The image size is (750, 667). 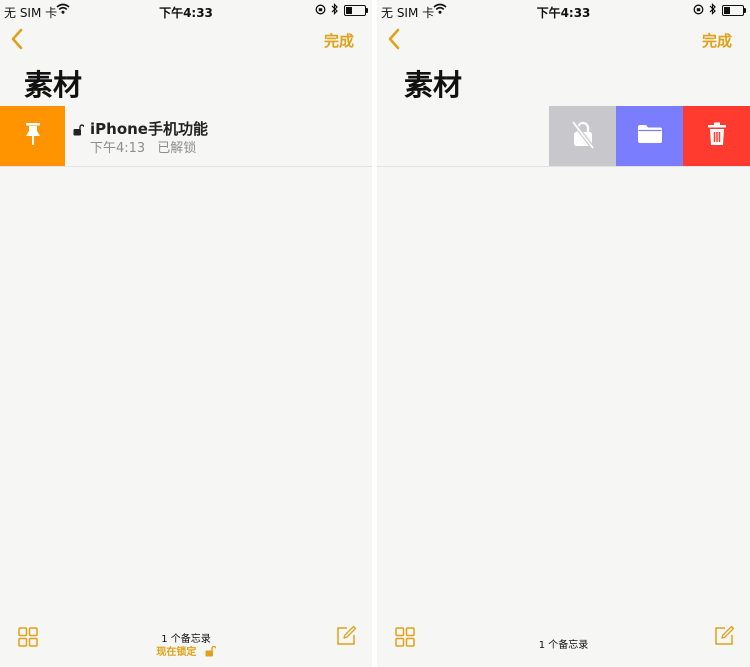 I want to click on remove-lock-button, so click(x=582, y=136).